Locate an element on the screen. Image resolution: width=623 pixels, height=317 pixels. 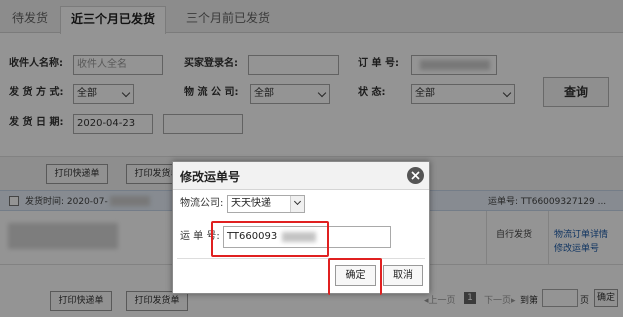
highlight-box-tracking is located at coordinates (270, 239).